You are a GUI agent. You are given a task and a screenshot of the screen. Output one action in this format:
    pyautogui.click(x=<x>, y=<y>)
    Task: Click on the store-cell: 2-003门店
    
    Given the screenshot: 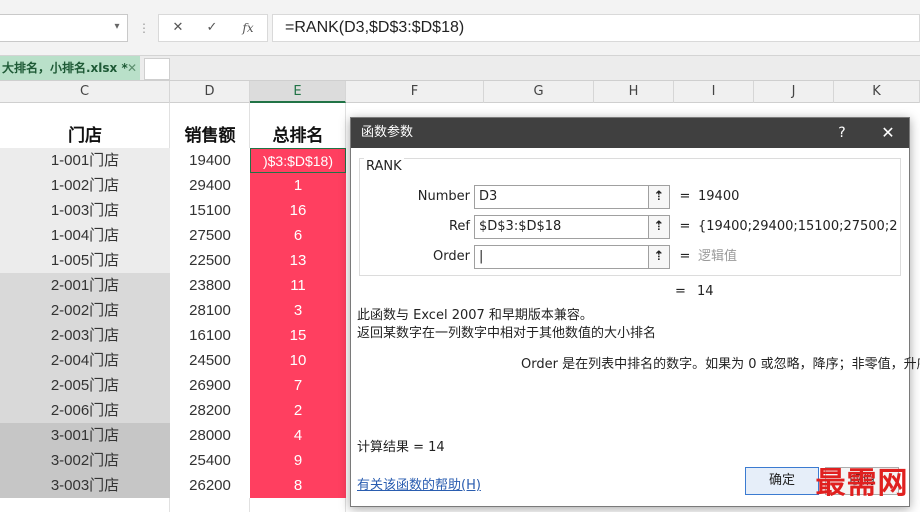 What is the action you would take?
    pyautogui.click(x=85, y=335)
    